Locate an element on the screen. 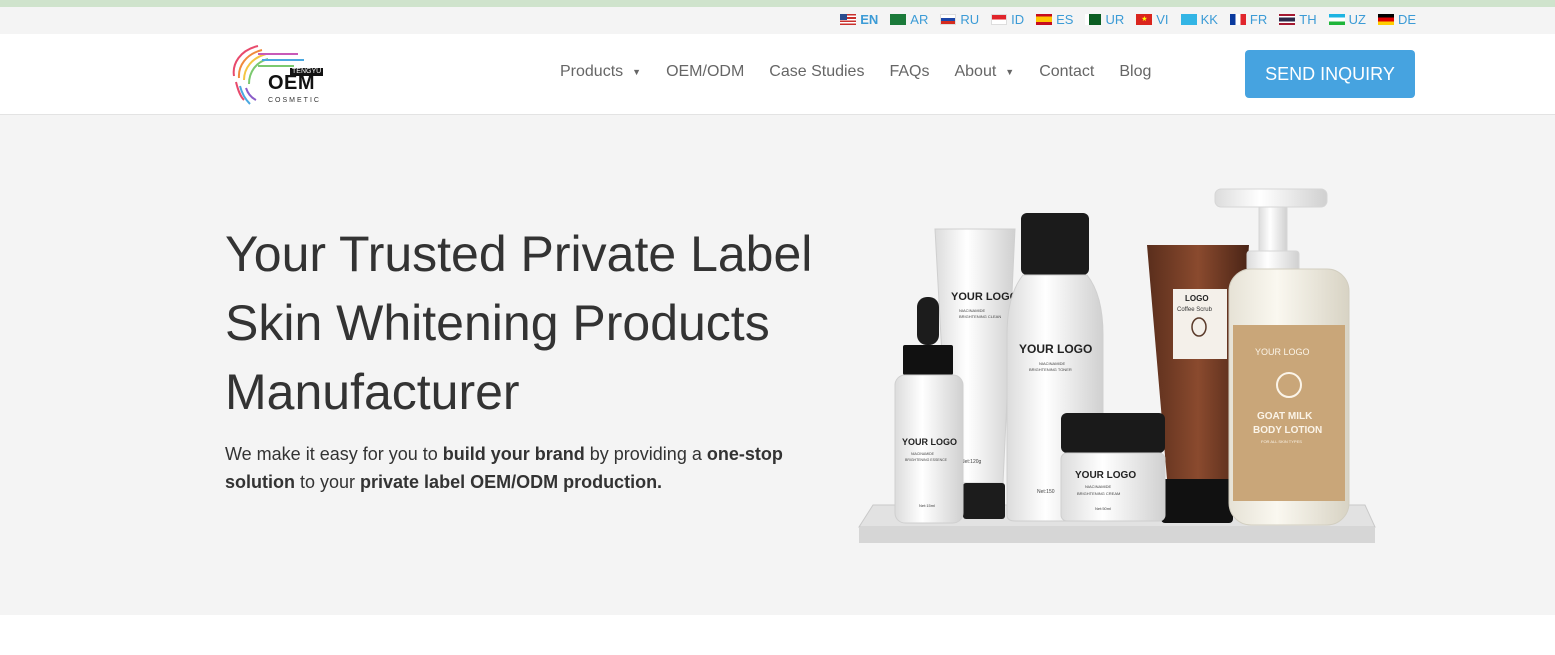 The height and width of the screenshot is (655, 1555). svg-text: GOAT MILK is located at coordinates (1285, 416).